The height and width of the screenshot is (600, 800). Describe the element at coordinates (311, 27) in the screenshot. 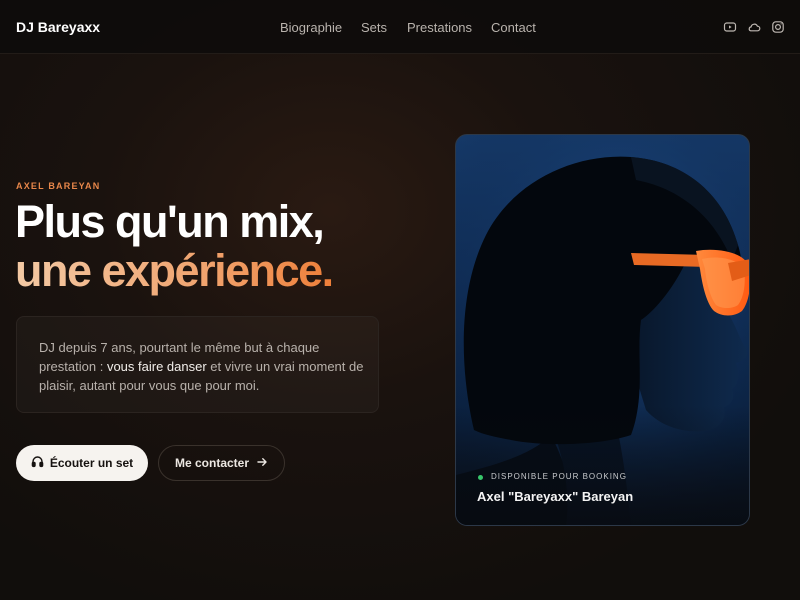

I see `nav-link-biographie: Biographie` at that location.